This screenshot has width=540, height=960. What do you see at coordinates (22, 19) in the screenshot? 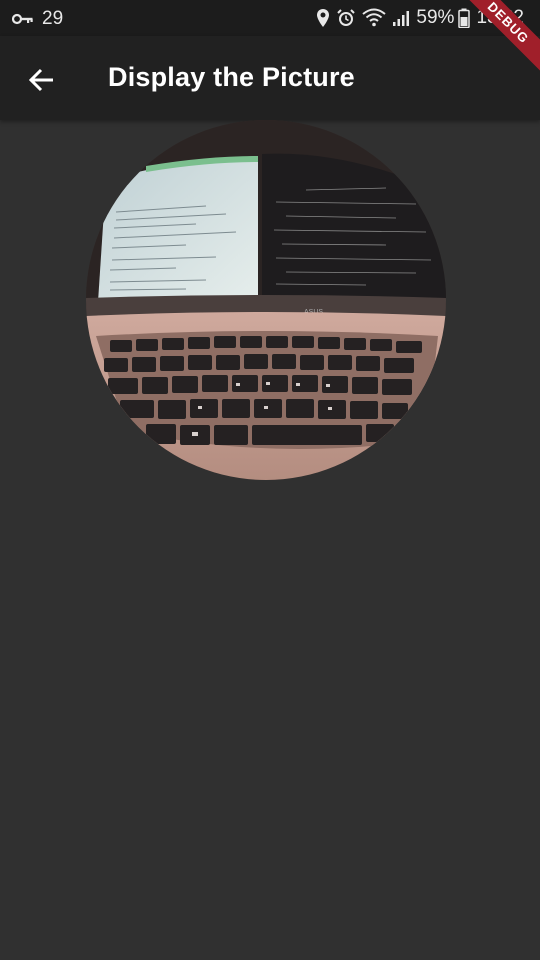
I see `key-icon` at bounding box center [22, 19].